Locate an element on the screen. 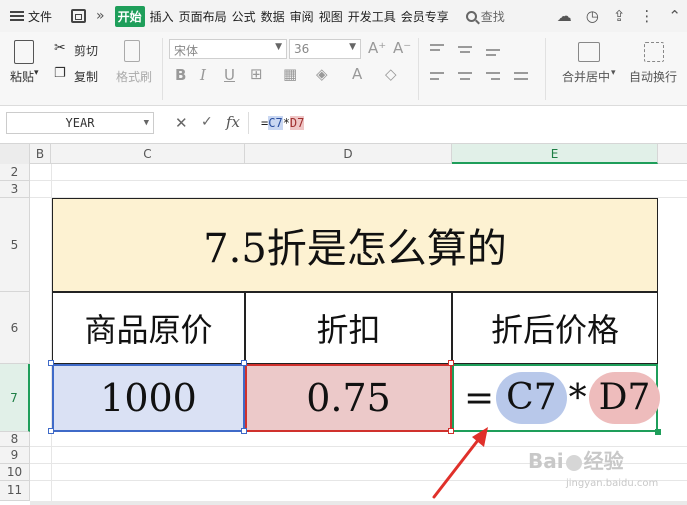 The image size is (687, 505). column-header-b: B is located at coordinates (40, 154).